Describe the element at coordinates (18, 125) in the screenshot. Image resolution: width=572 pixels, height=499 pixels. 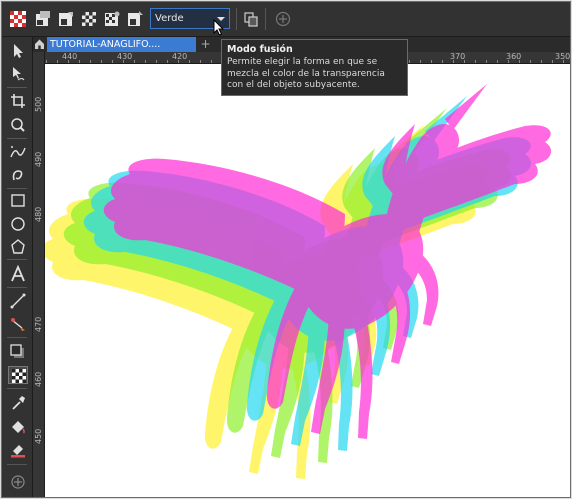
I see `zoom-tool-icon` at that location.